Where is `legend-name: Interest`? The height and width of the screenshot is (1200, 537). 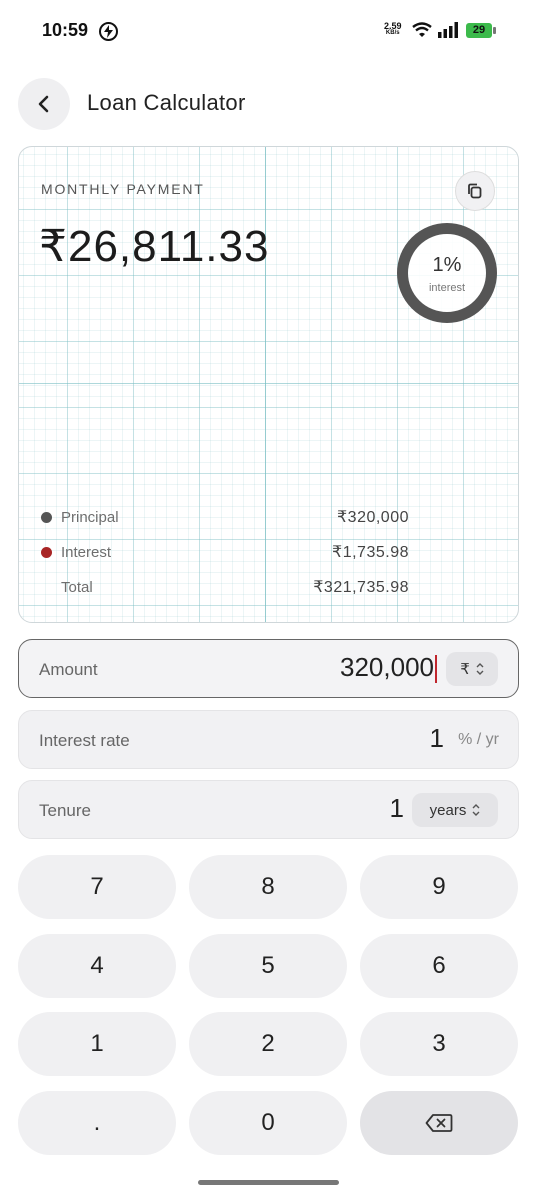 legend-name: Interest is located at coordinates (86, 552).